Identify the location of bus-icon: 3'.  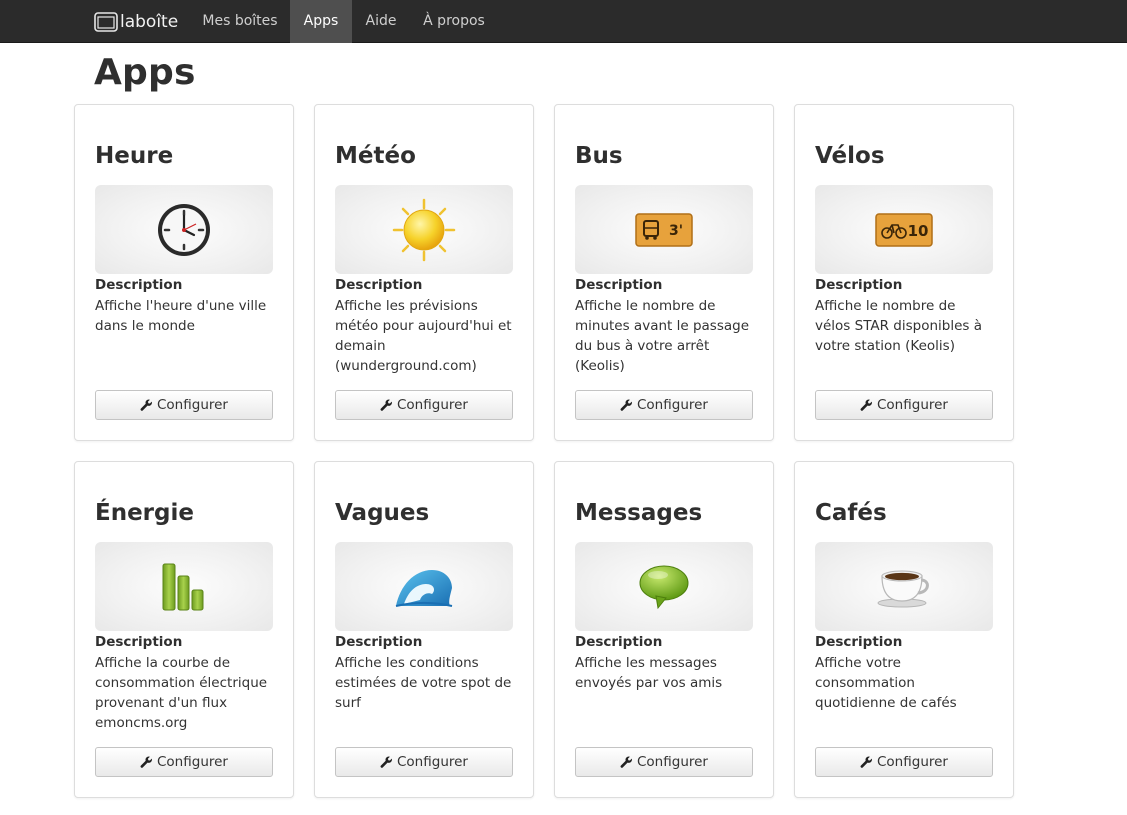
(664, 229).